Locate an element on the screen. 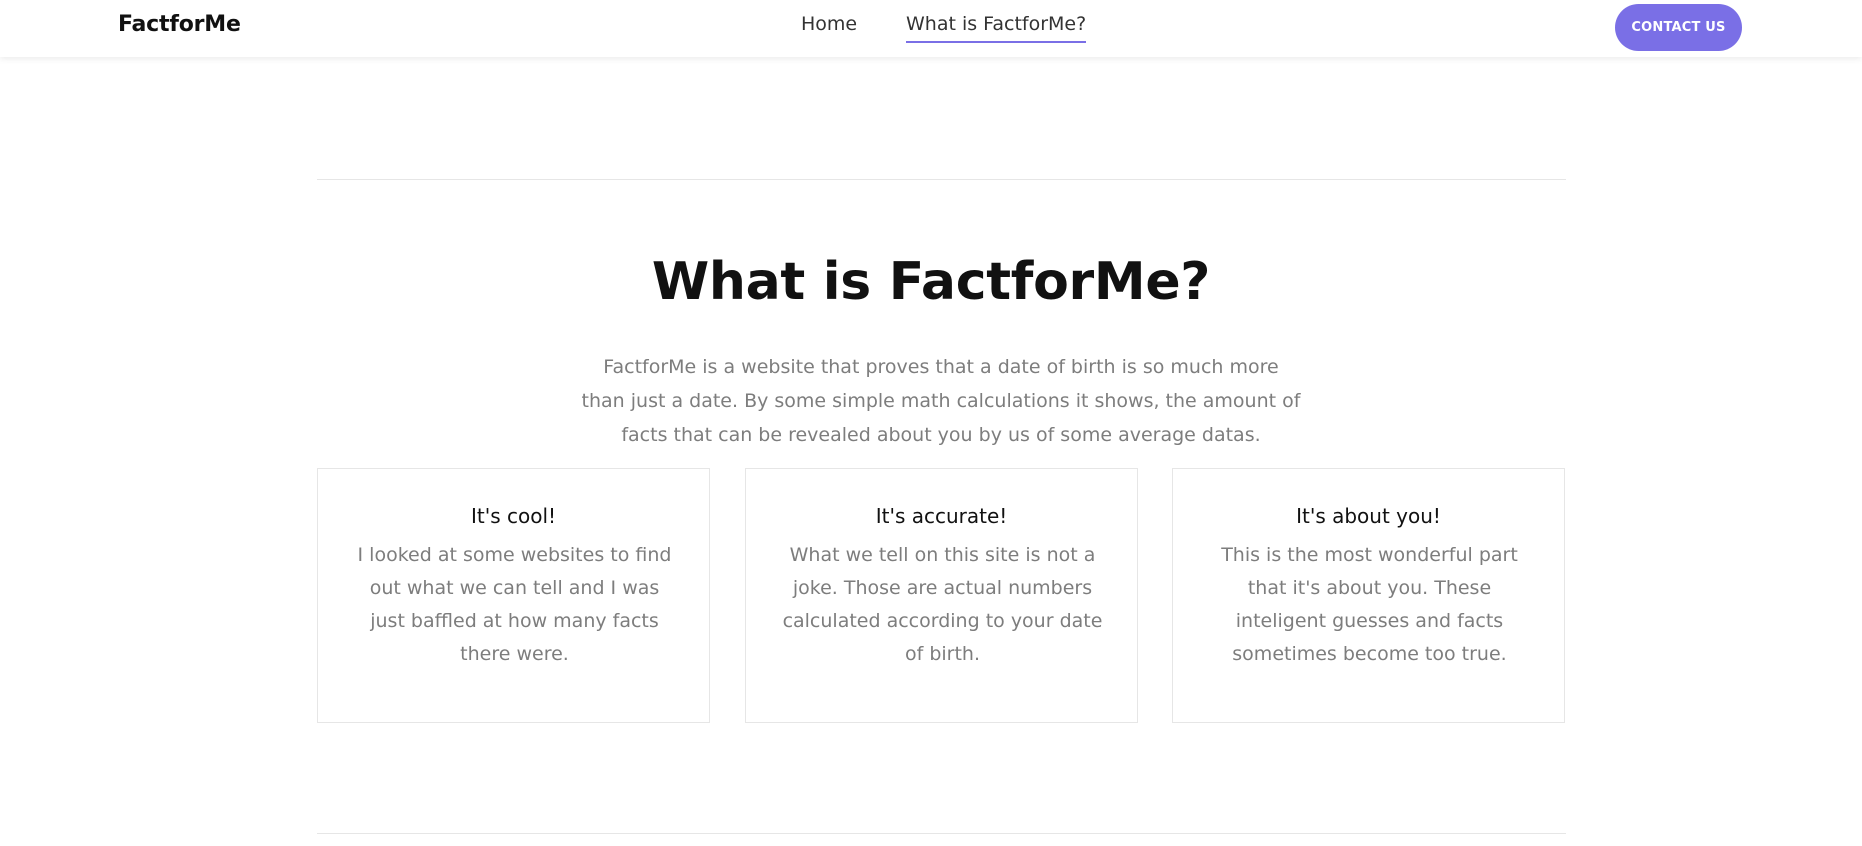 Image resolution: width=1862 pixels, height=846 pixels. section-divider-top is located at coordinates (941, 179).